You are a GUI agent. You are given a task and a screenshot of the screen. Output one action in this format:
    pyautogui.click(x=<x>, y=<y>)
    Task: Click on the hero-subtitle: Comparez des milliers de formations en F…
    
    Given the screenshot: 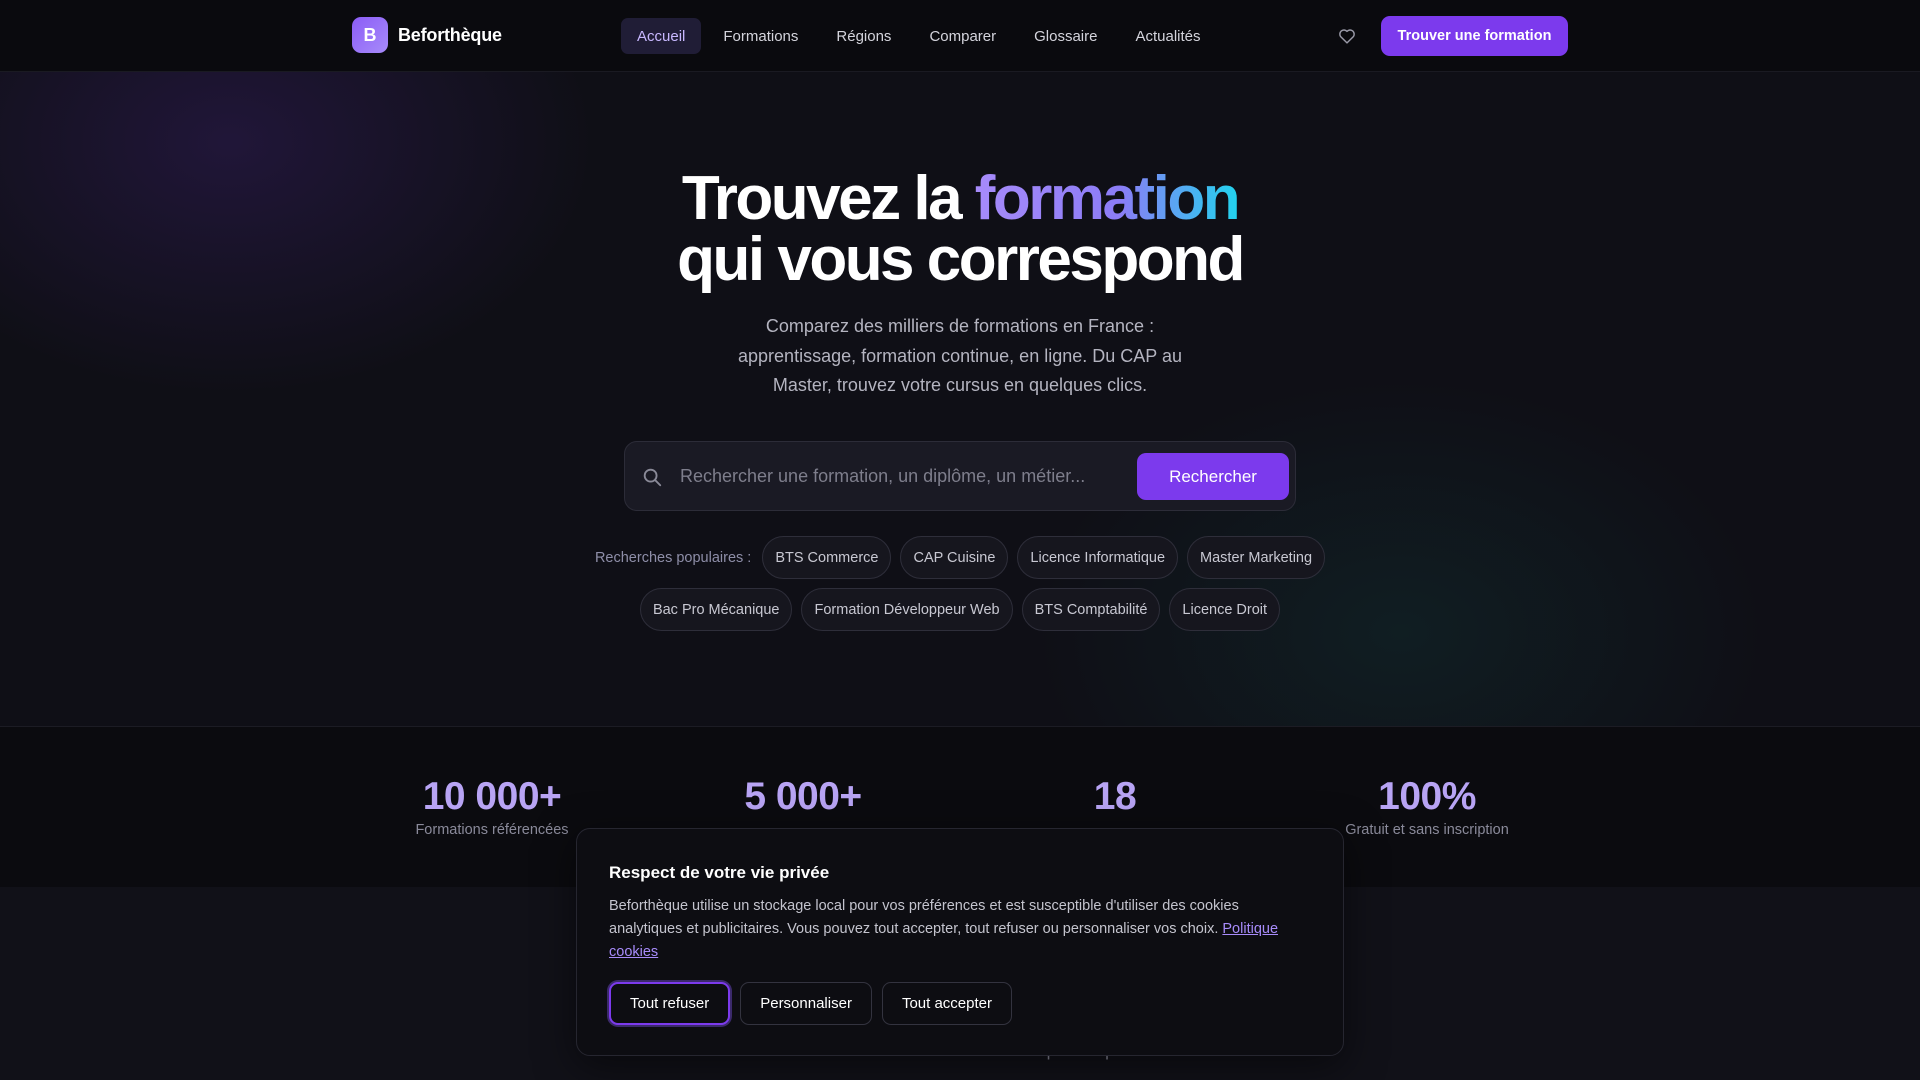 What is the action you would take?
    pyautogui.click(x=960, y=355)
    